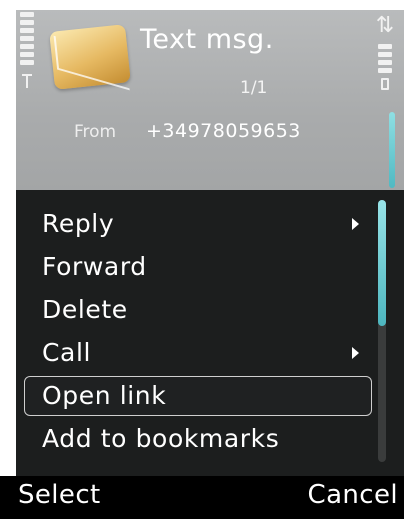 This screenshot has height=519, width=404. I want to click on select-softkey: Select, so click(59, 495).